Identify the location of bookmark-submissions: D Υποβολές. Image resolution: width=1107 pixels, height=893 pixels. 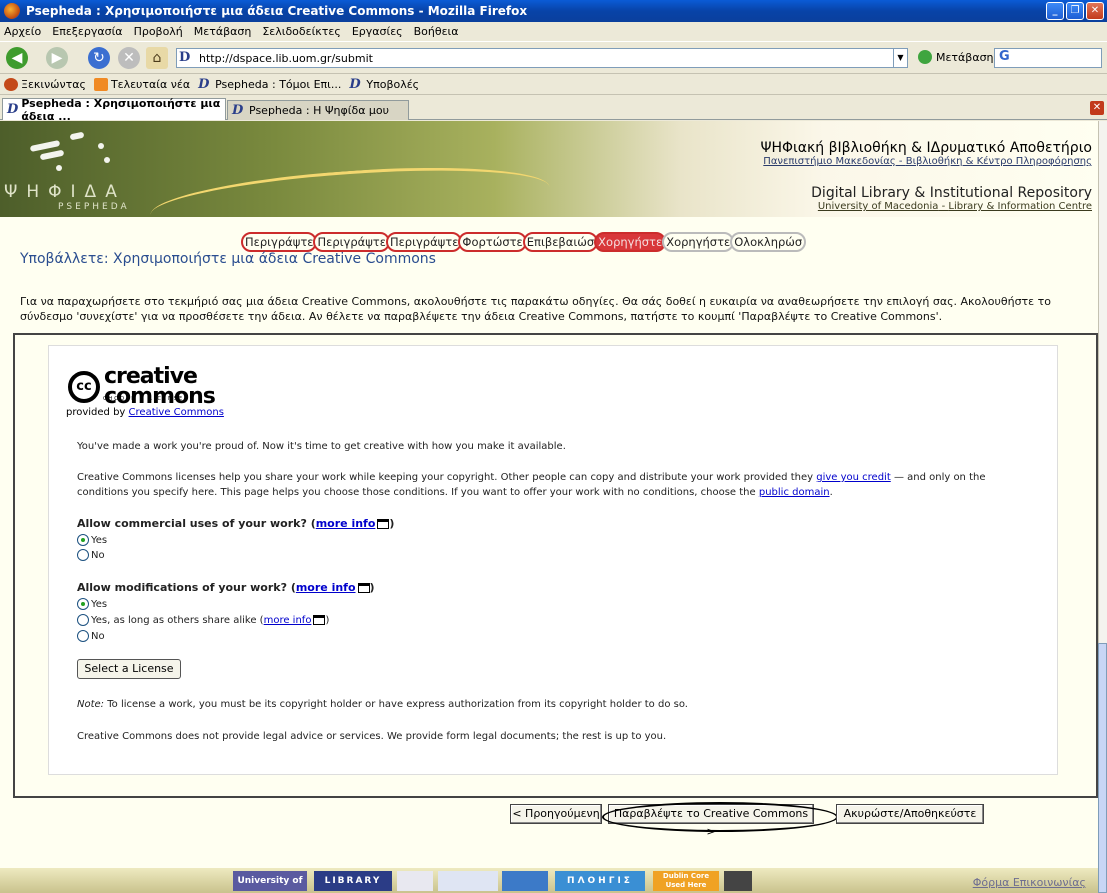
(384, 84).